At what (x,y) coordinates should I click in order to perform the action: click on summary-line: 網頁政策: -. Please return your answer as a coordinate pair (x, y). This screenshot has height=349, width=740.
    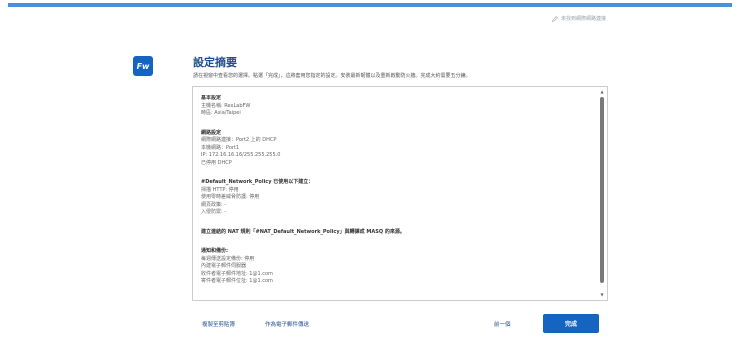
    Looking at the image, I should click on (214, 204).